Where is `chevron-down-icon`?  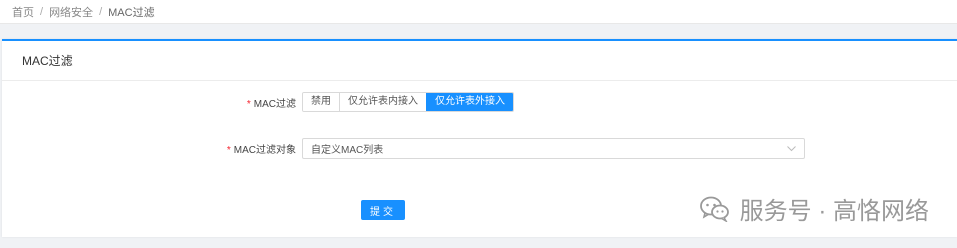 chevron-down-icon is located at coordinates (791, 149).